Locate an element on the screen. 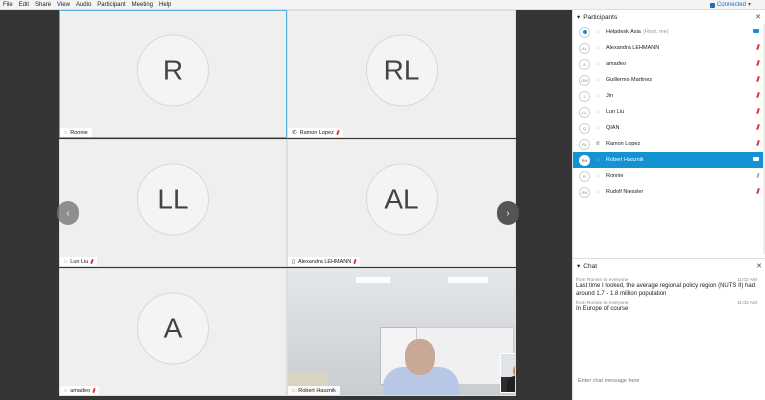 The image size is (765, 400). participant-row: AL ◌ Alexandra LEHMANN is located at coordinates (669, 48).